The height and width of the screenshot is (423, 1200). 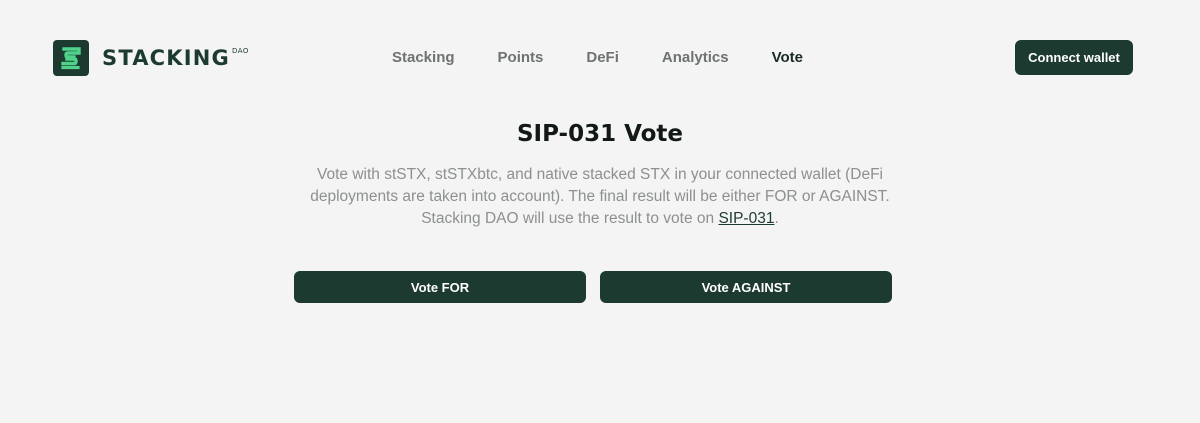 I want to click on description-end: ., so click(x=776, y=218).